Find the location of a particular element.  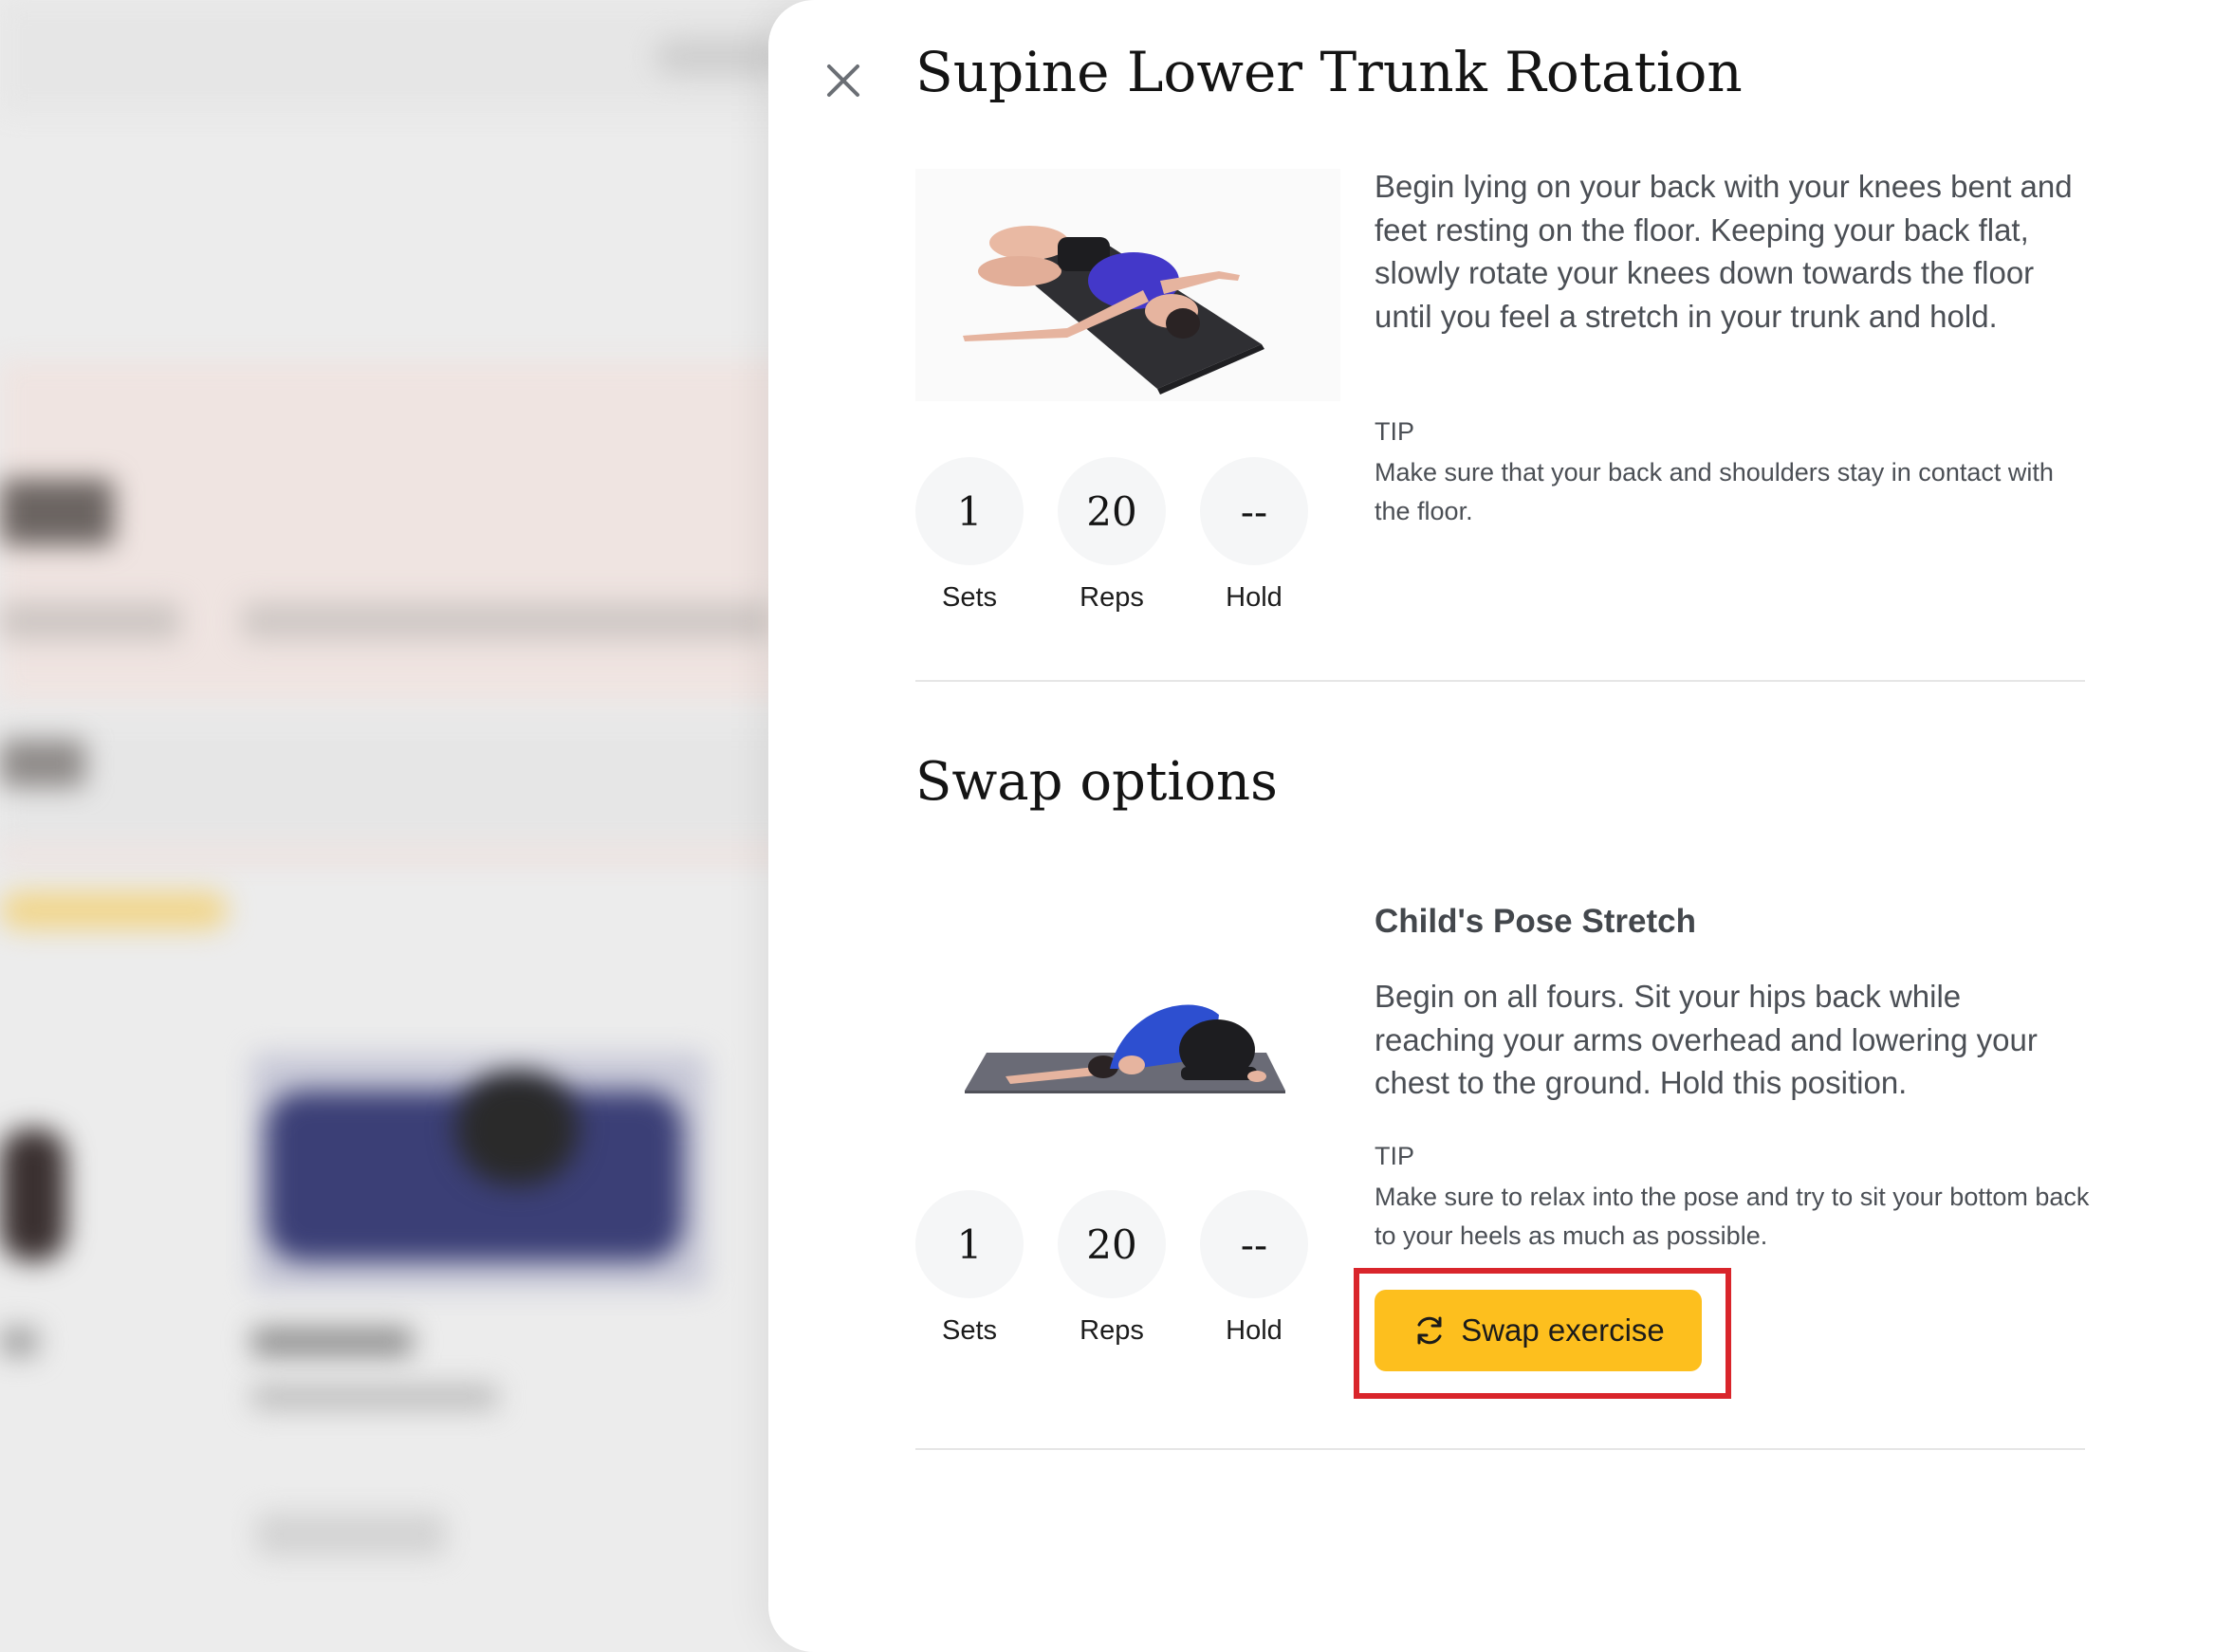

background-card-subtitle is located at coordinates (375, 1397).